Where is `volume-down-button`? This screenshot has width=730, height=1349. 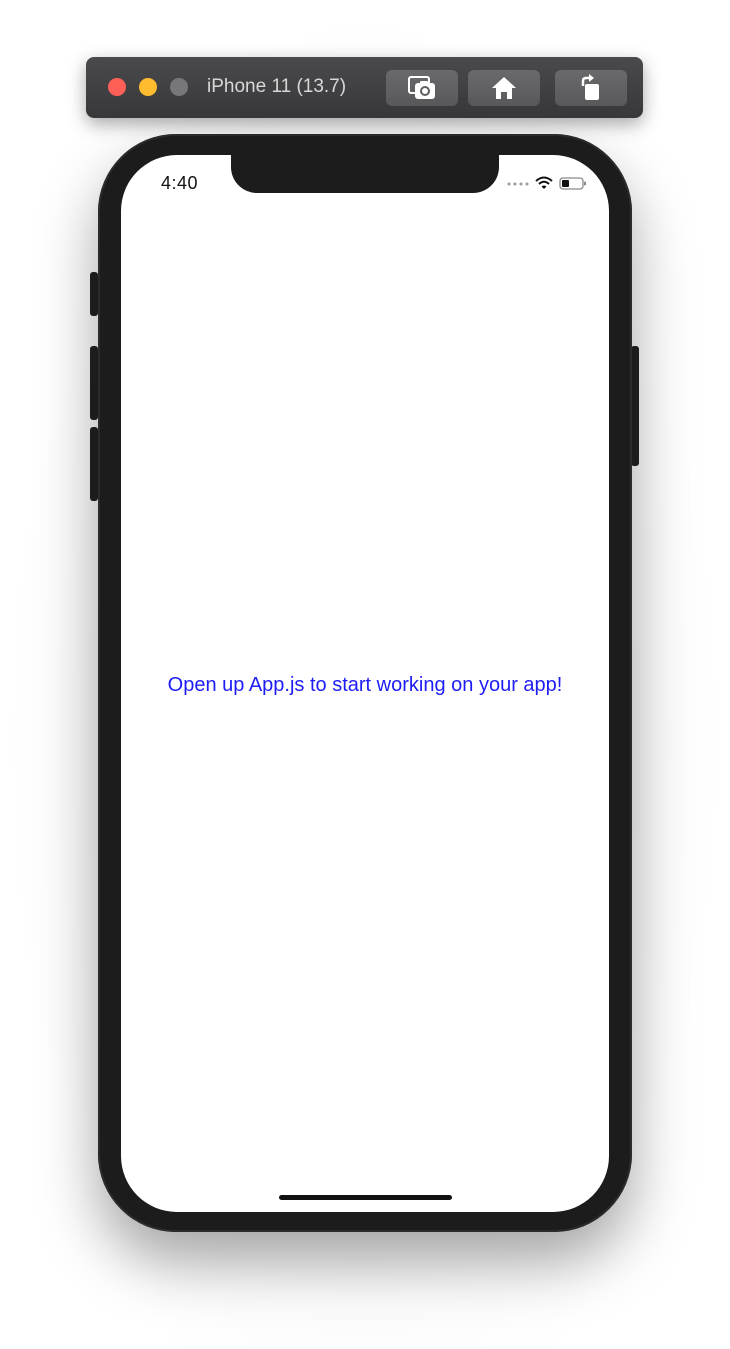
volume-down-button is located at coordinates (94, 464).